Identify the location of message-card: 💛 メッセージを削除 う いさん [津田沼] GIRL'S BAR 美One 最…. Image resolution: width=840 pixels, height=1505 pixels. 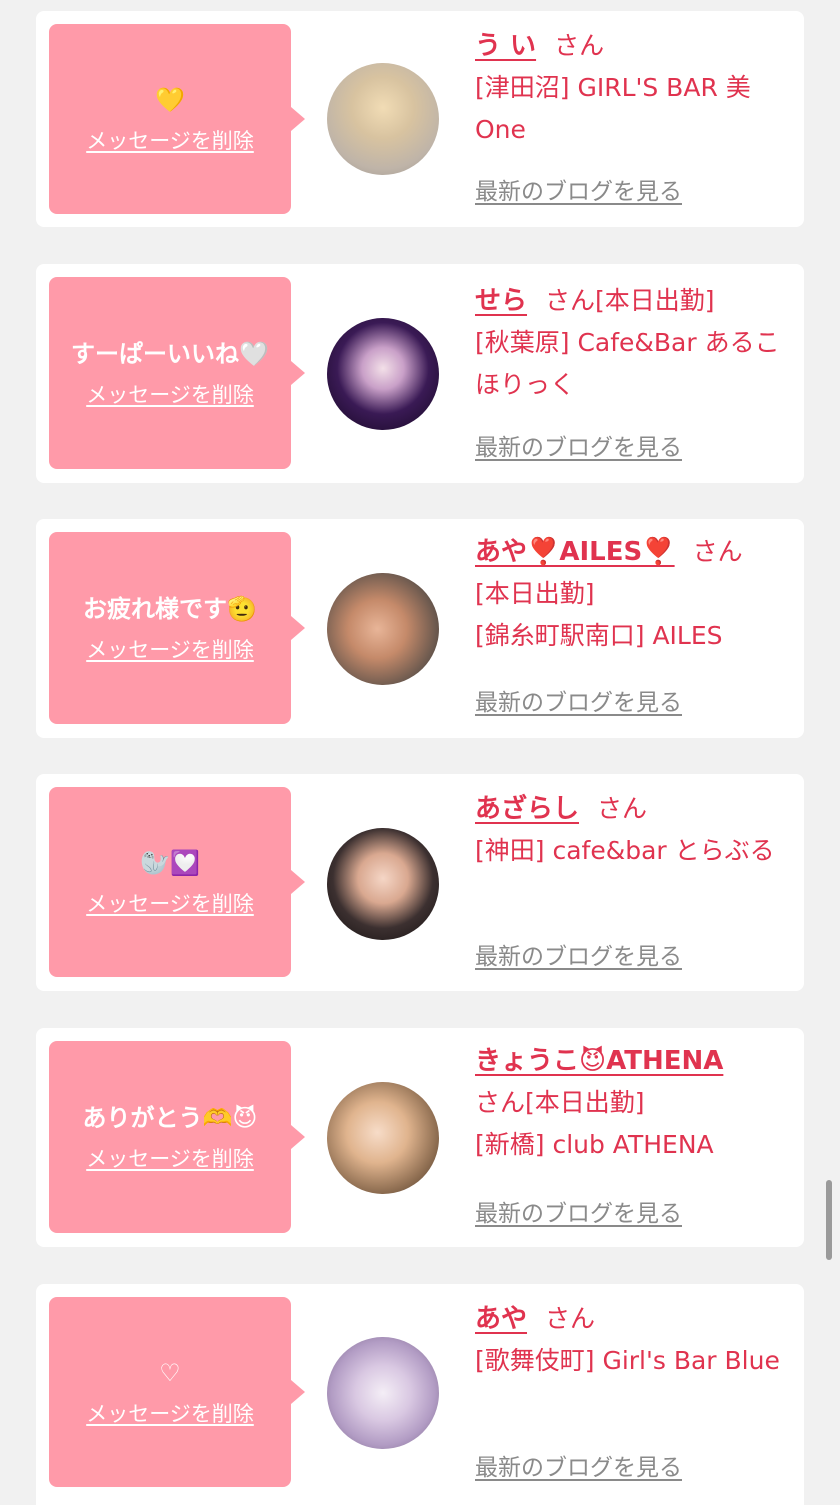
(420, 119).